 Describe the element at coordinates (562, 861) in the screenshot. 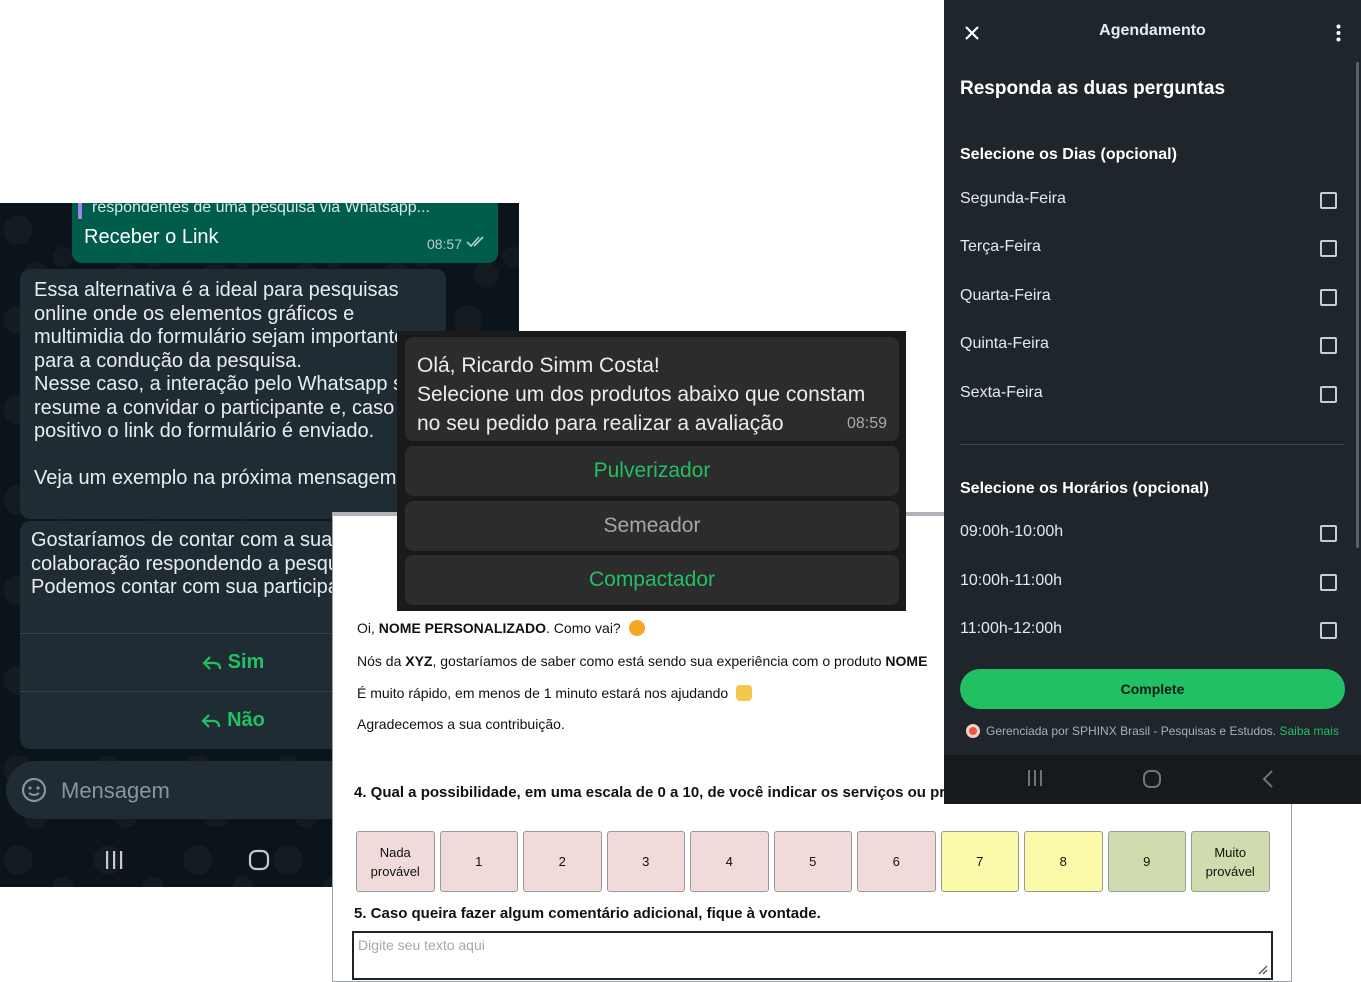

I see `scale-option: 2` at that location.